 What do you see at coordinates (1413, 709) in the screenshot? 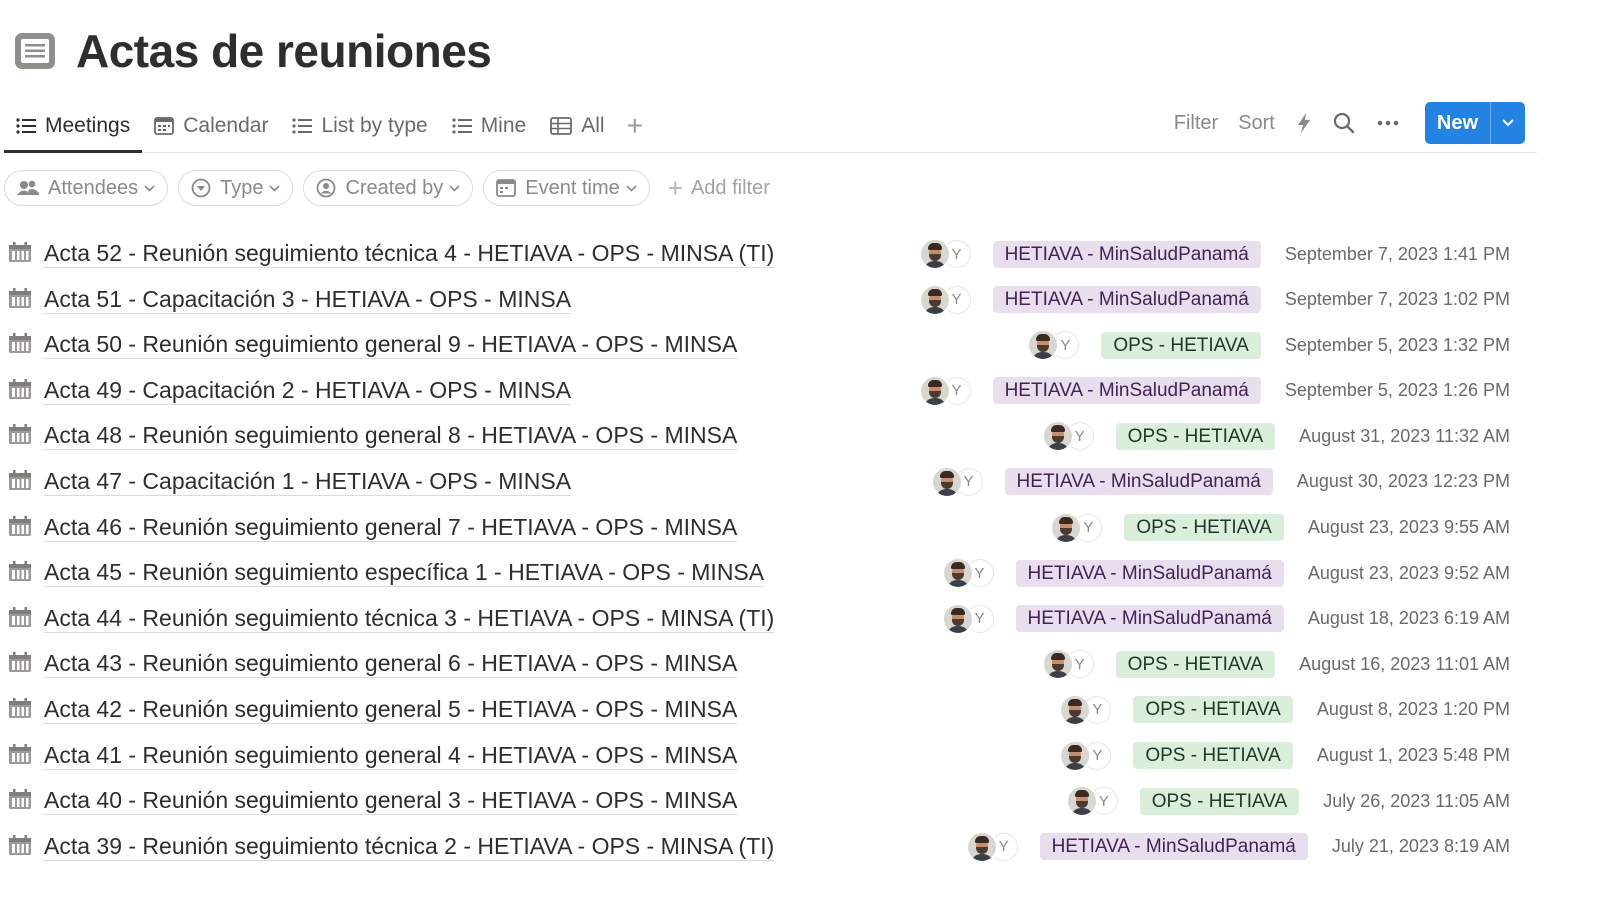
I see `event-time: August 8, 2023 1:20 PM` at bounding box center [1413, 709].